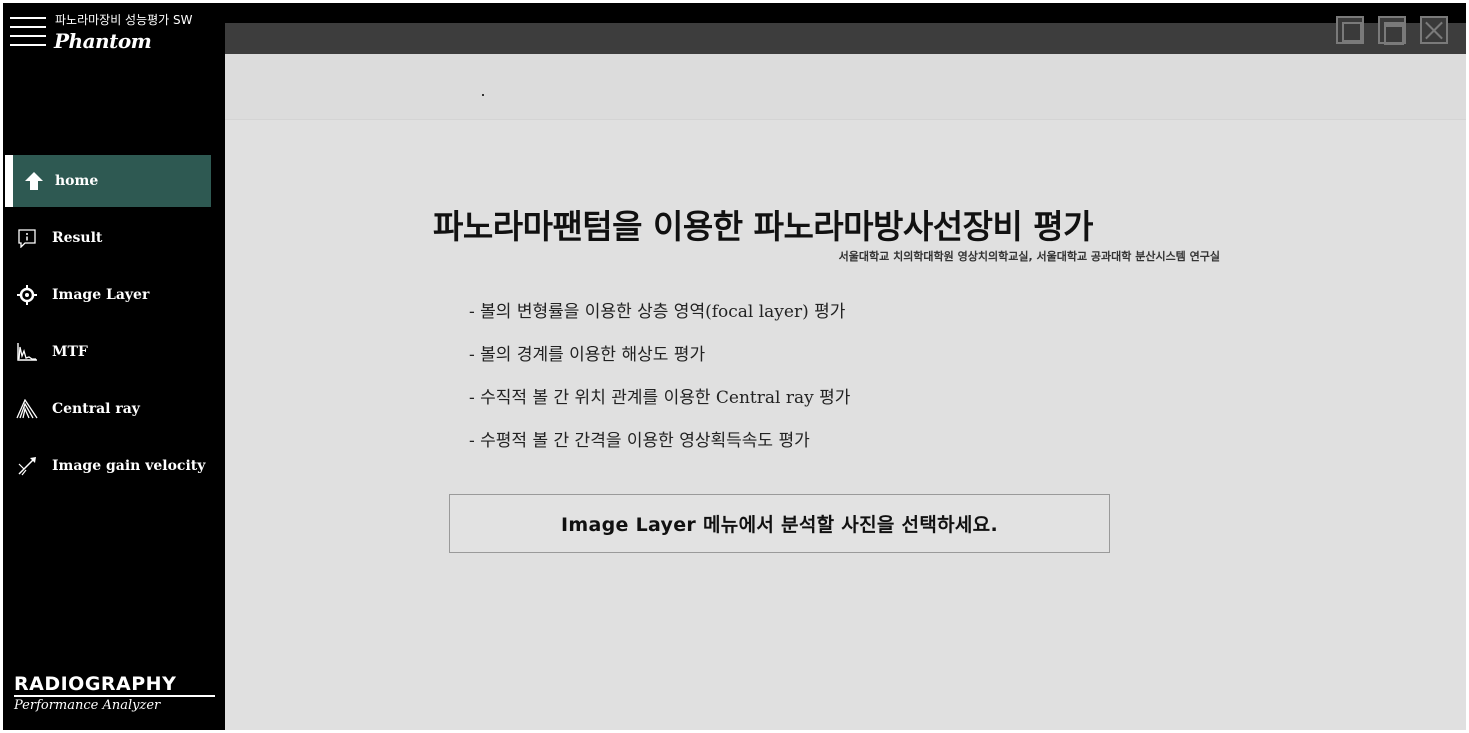 The width and height of the screenshot is (1469, 733). I want to click on feature-item: - 수직적 볼 간 위치 관계를 이용한 Central ray 평가, so click(660, 398).